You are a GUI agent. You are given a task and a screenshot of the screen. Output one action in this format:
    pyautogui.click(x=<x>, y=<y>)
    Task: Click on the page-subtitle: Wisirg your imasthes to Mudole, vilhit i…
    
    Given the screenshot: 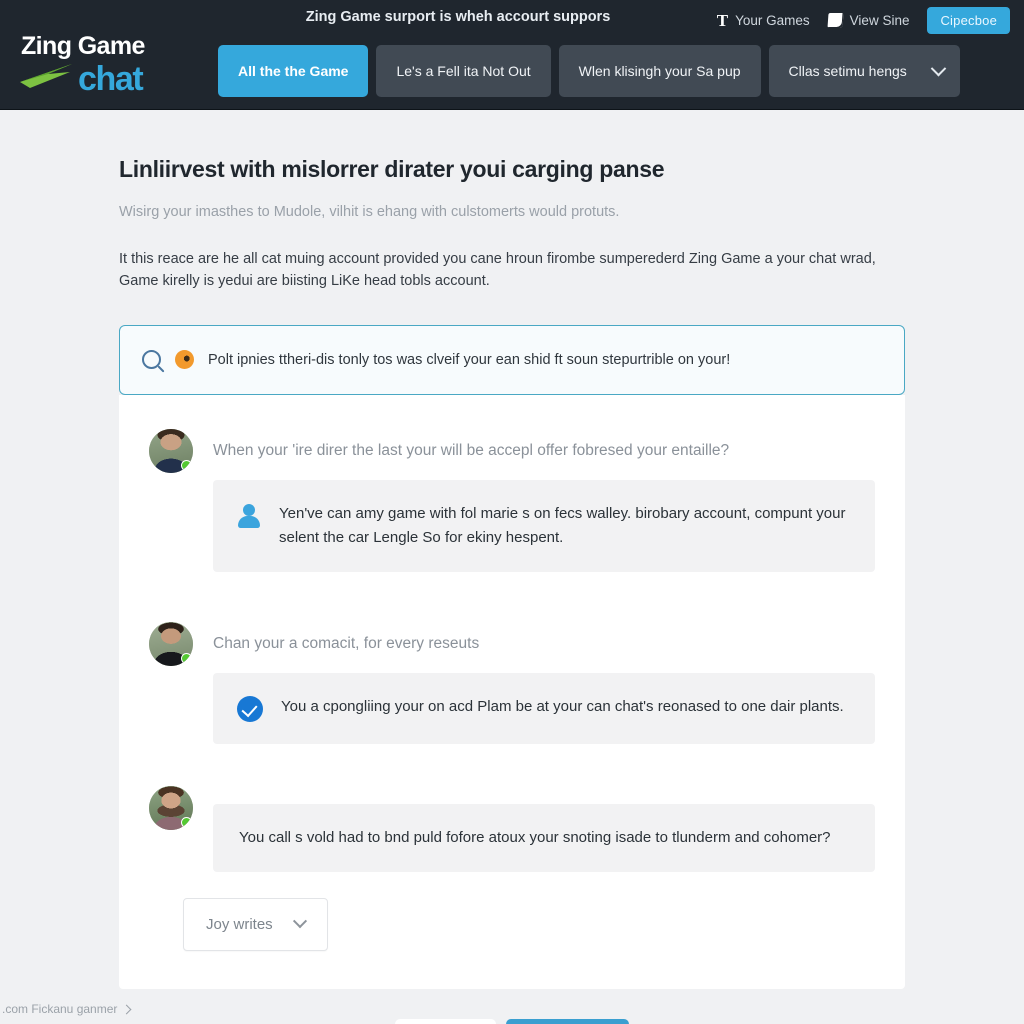 What is the action you would take?
    pyautogui.click(x=369, y=211)
    